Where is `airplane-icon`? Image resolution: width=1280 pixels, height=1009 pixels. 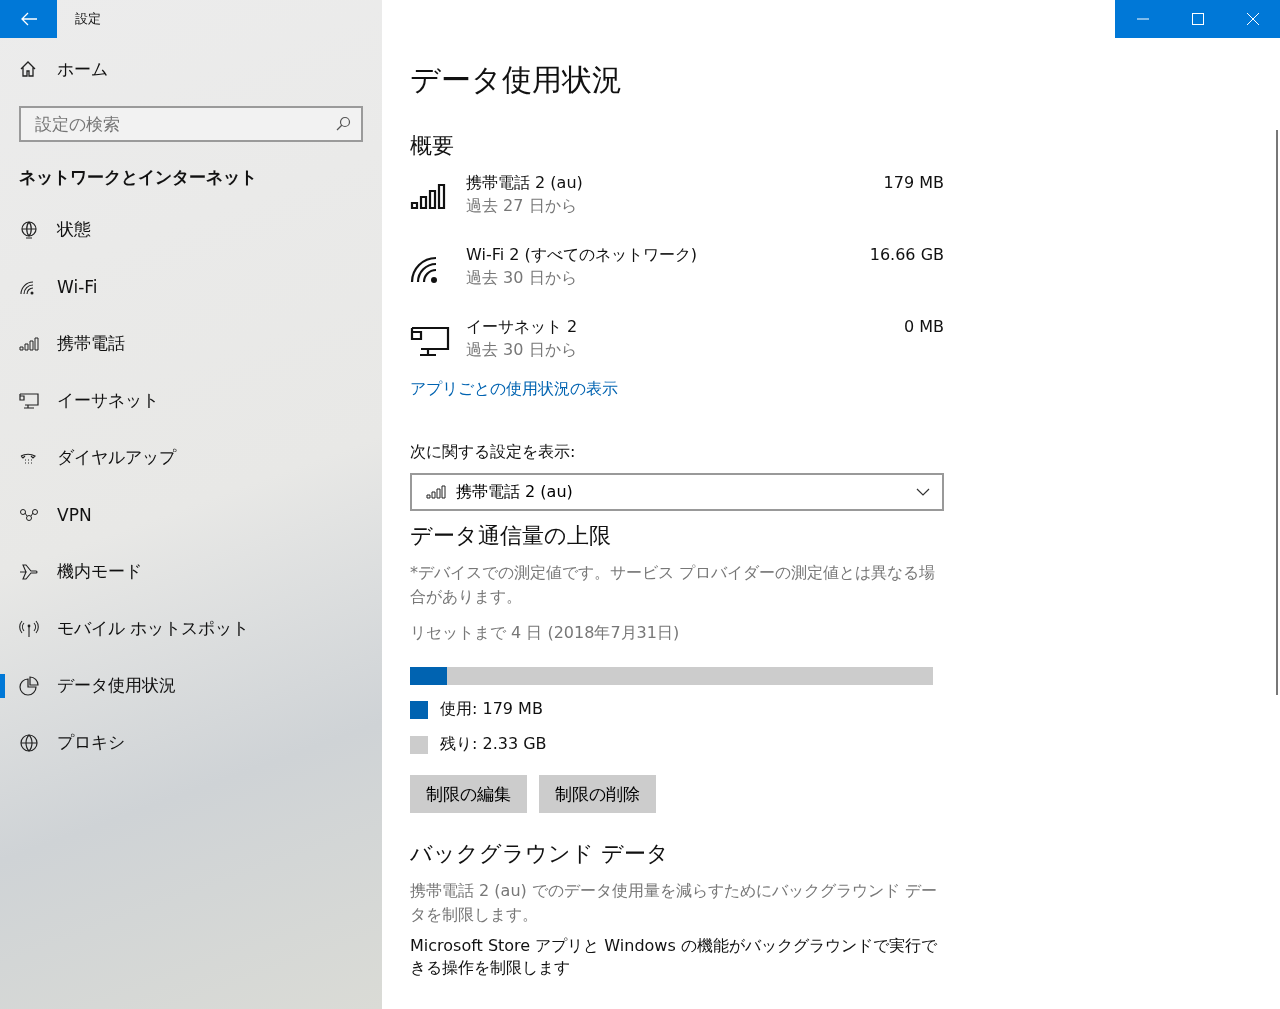
airplane-icon is located at coordinates (29, 571).